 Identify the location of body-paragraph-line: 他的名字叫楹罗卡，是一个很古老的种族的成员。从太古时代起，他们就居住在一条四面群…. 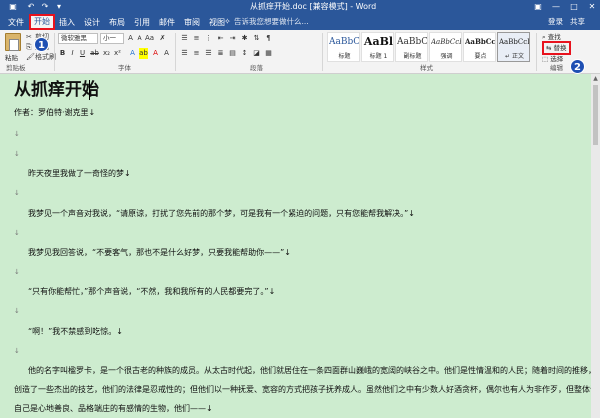
(314, 370).